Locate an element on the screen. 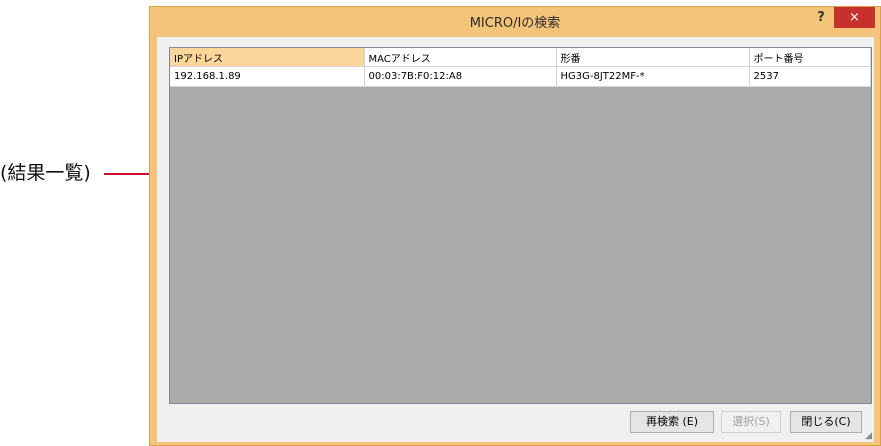 The width and height of the screenshot is (881, 446). table-header-row: IPアドレス MACアドレス 形番 ポート番号 is located at coordinates (520, 57).